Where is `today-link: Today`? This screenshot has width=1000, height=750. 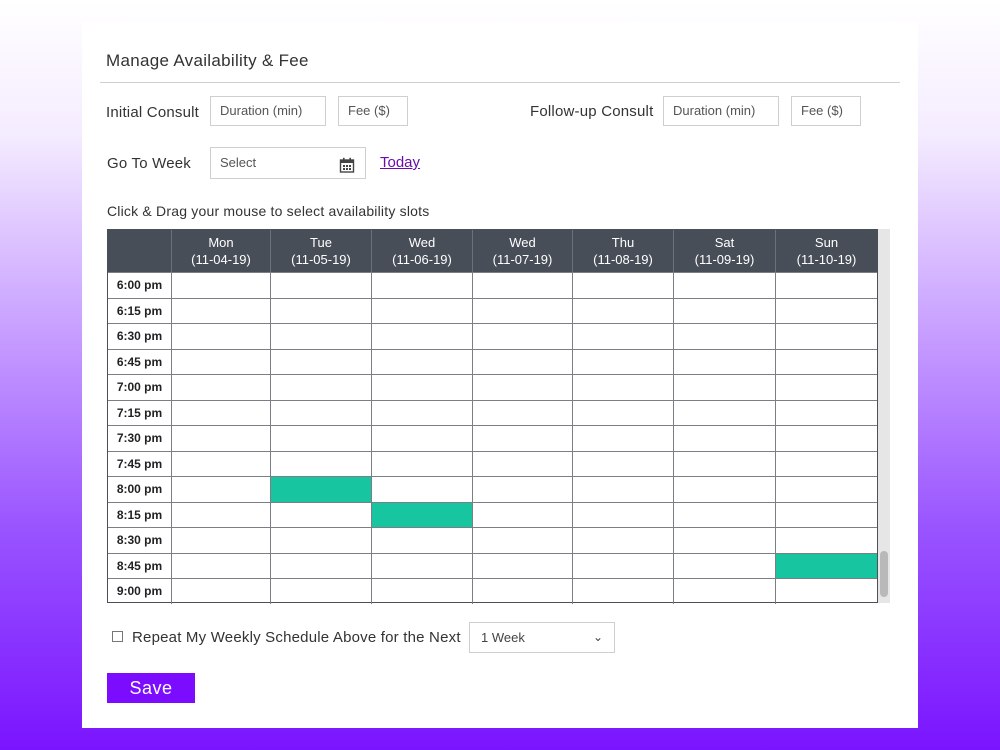 today-link: Today is located at coordinates (400, 162).